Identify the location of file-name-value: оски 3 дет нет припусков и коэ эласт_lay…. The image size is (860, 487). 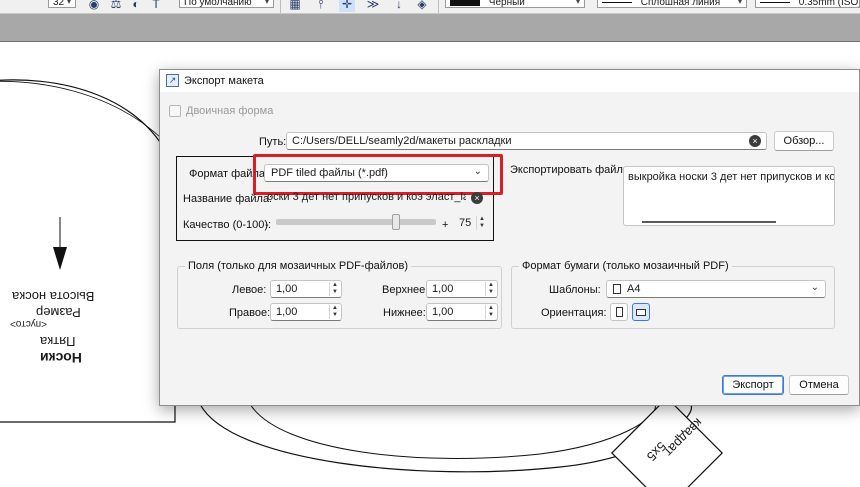
(366, 197).